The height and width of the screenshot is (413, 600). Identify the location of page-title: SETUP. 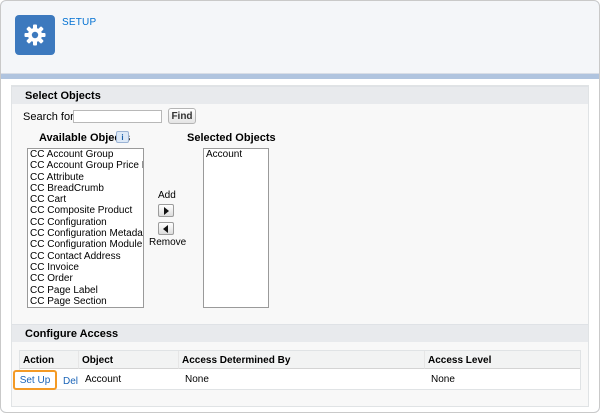
(79, 22).